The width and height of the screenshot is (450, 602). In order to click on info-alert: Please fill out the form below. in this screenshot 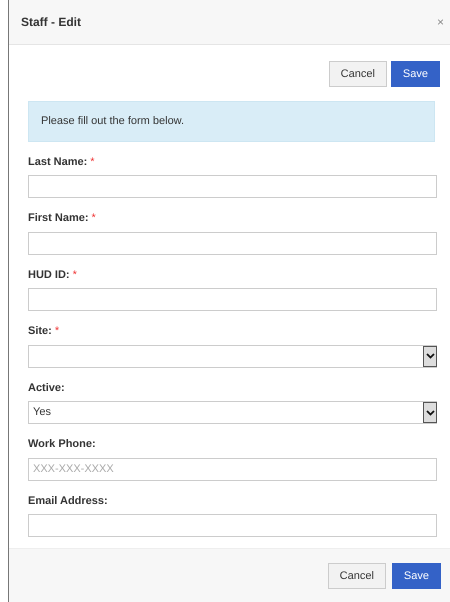, I will do `click(231, 121)`.